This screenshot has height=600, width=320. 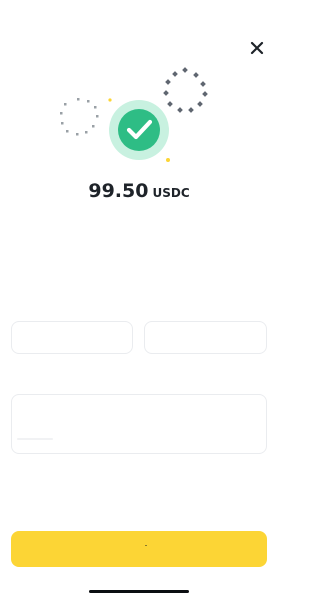 I want to click on amount-value: 99.50, so click(x=118, y=191).